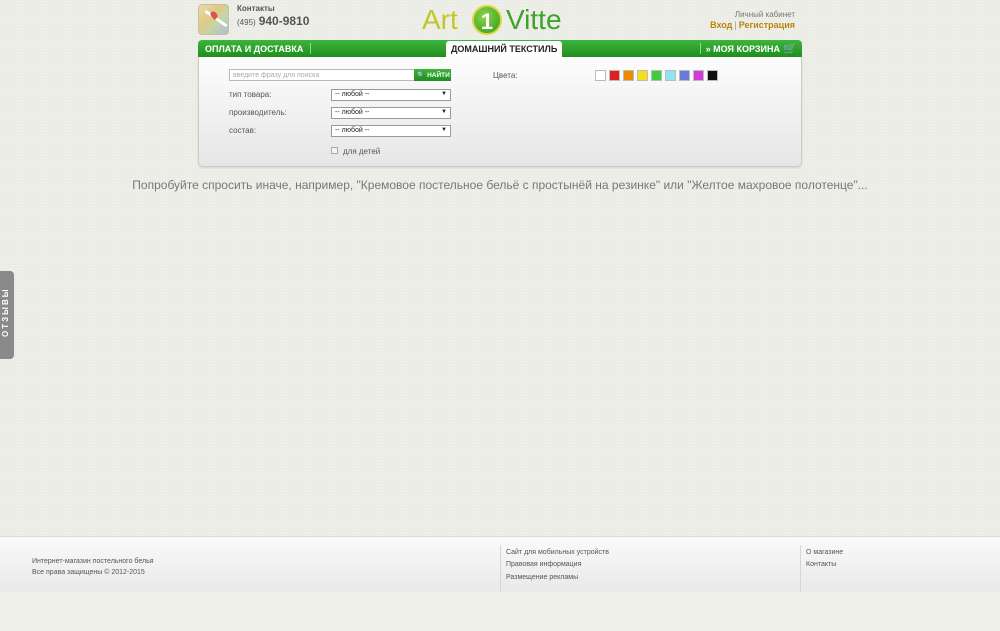 The image size is (1000, 631). I want to click on phone-number: (495) 940-9810, so click(273, 21).